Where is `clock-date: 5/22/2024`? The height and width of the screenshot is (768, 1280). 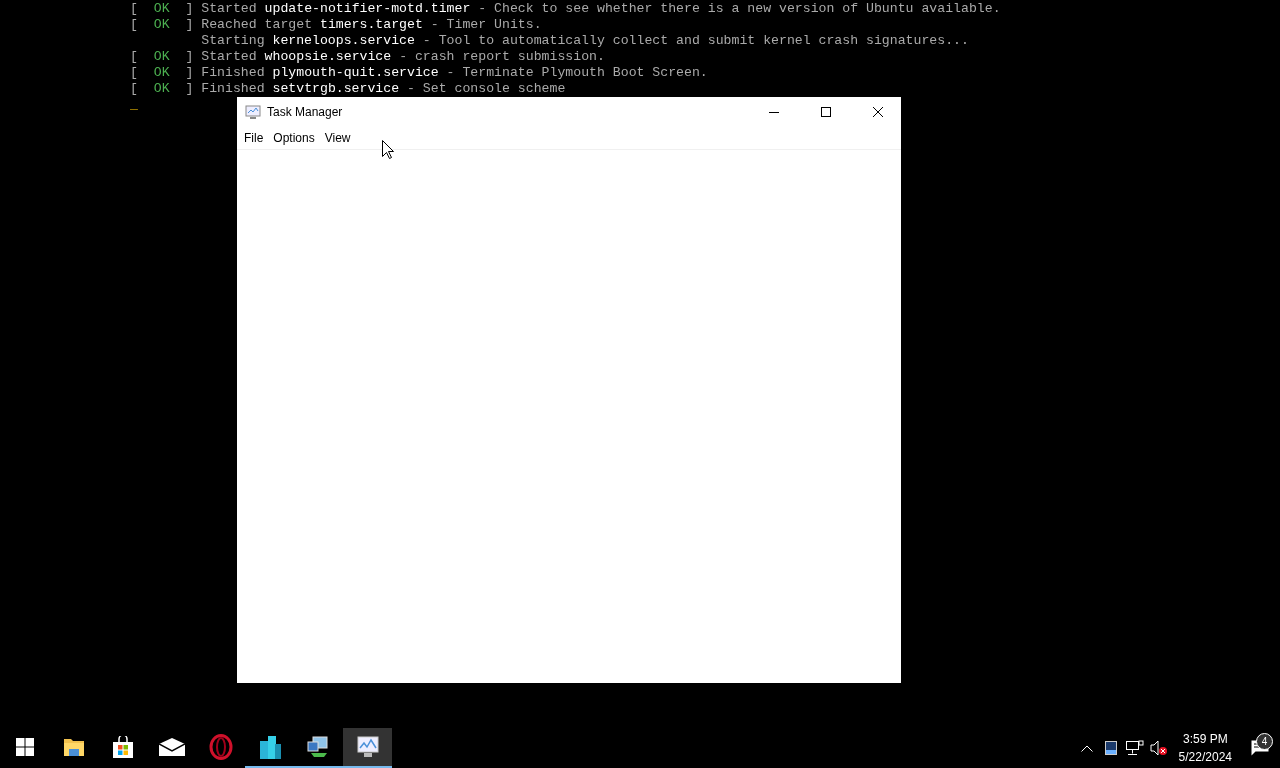
clock-date: 5/22/2024 is located at coordinates (1205, 757).